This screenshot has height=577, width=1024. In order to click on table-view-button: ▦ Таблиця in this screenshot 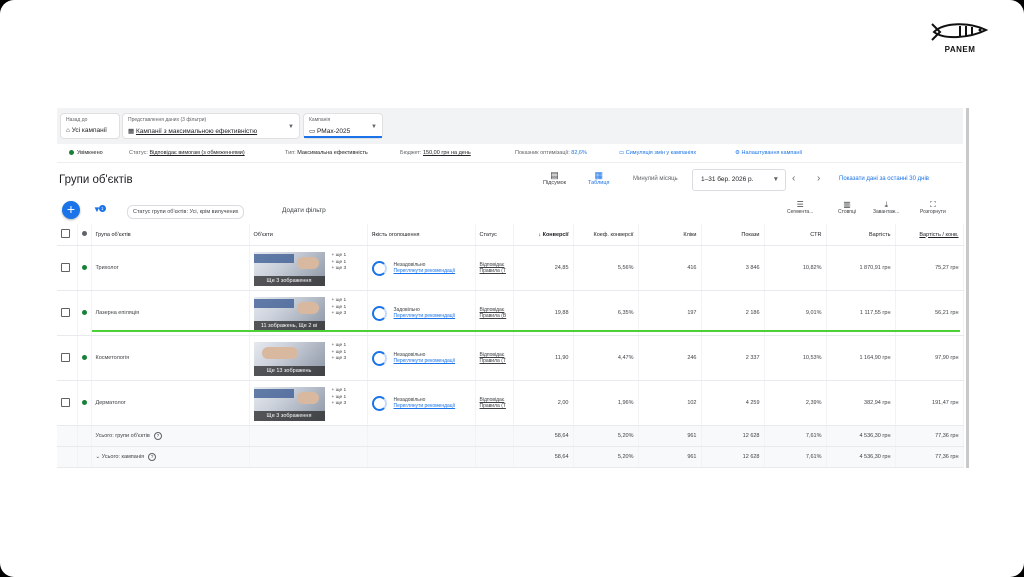, I will do `click(598, 178)`.